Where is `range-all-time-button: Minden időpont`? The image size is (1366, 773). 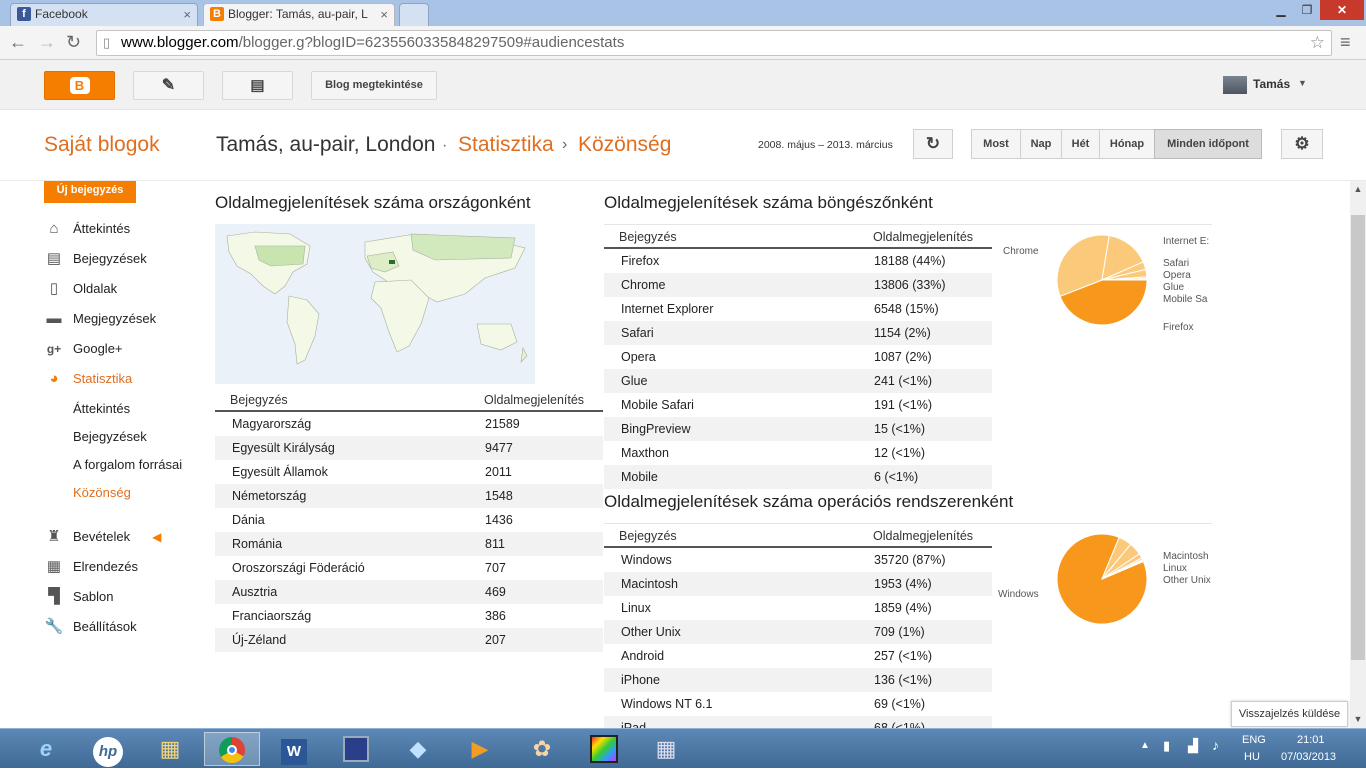 range-all-time-button: Minden időpont is located at coordinates (1208, 144).